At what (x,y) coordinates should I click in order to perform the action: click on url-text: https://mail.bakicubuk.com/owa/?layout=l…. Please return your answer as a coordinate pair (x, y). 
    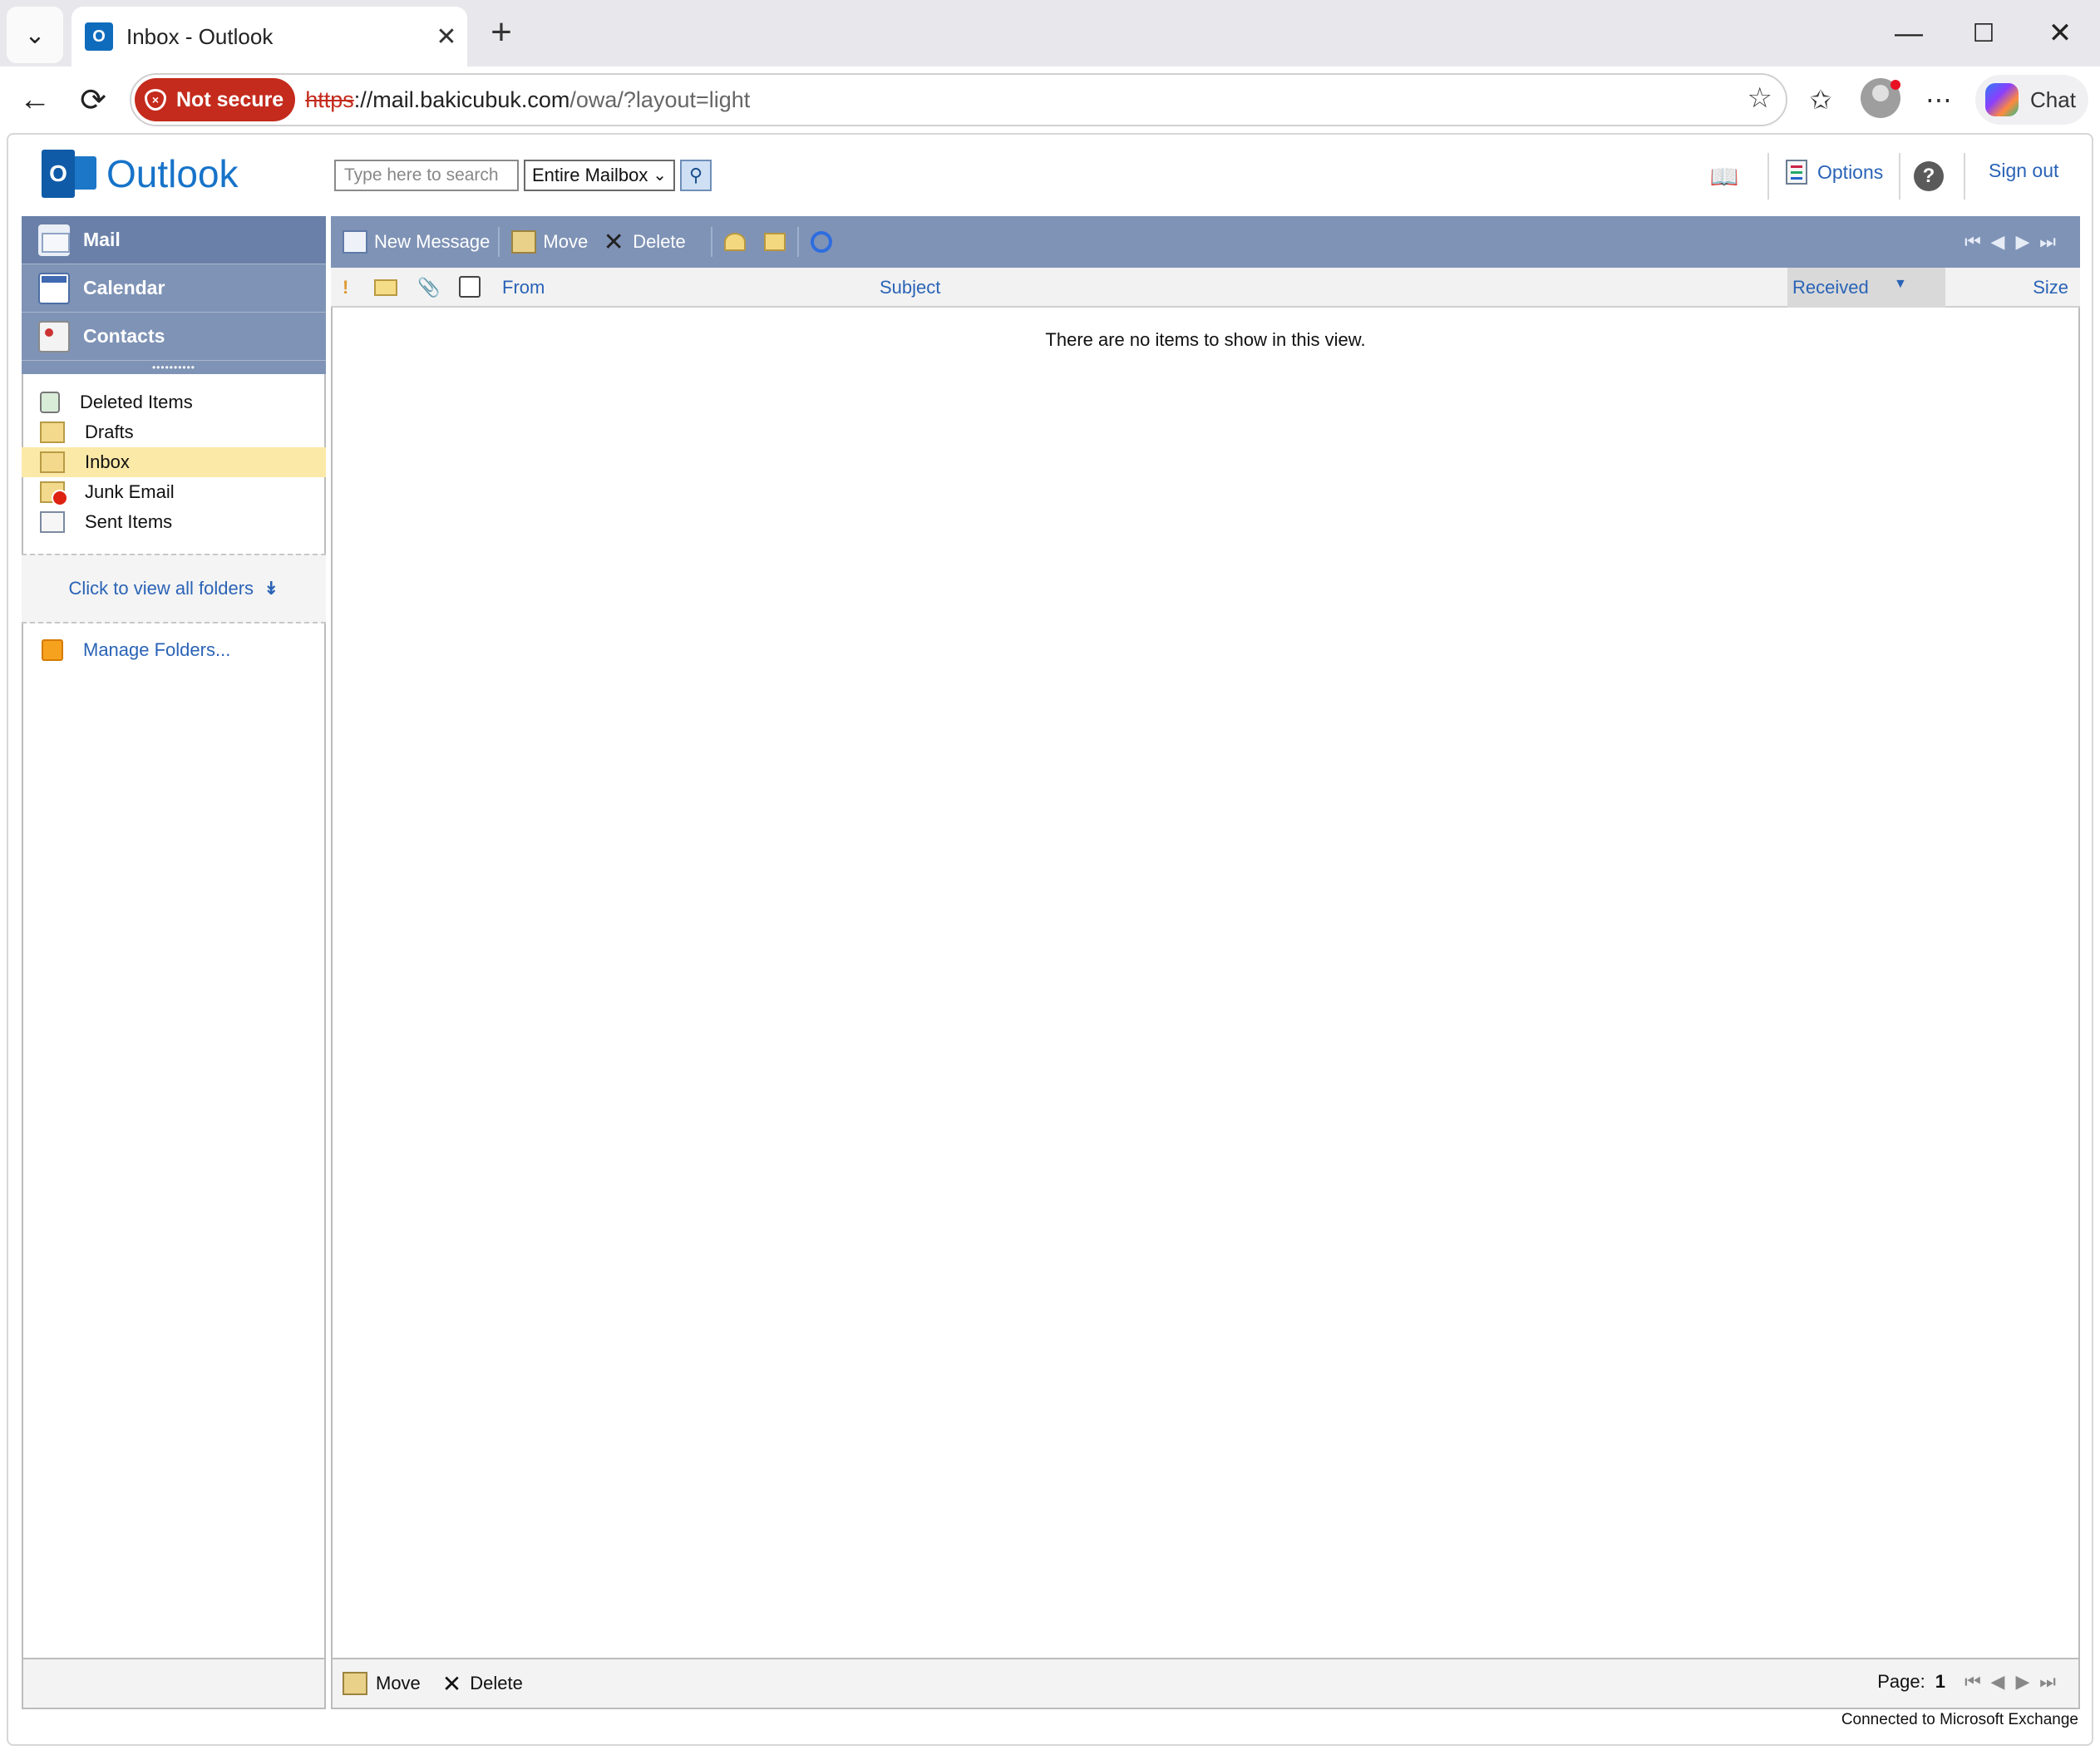
    Looking at the image, I should click on (527, 100).